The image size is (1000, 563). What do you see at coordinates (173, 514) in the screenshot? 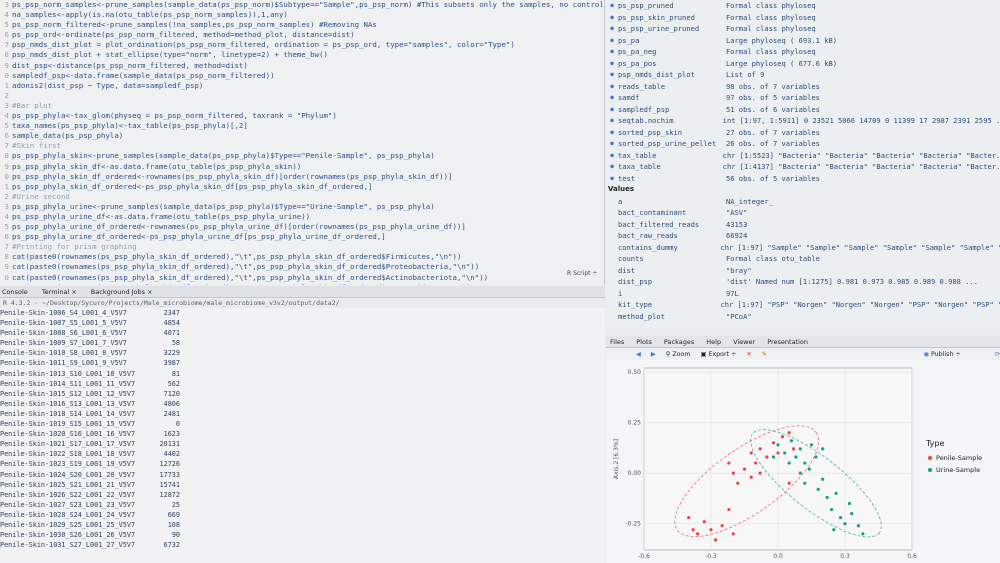
I see `sample-count: 669` at bounding box center [173, 514].